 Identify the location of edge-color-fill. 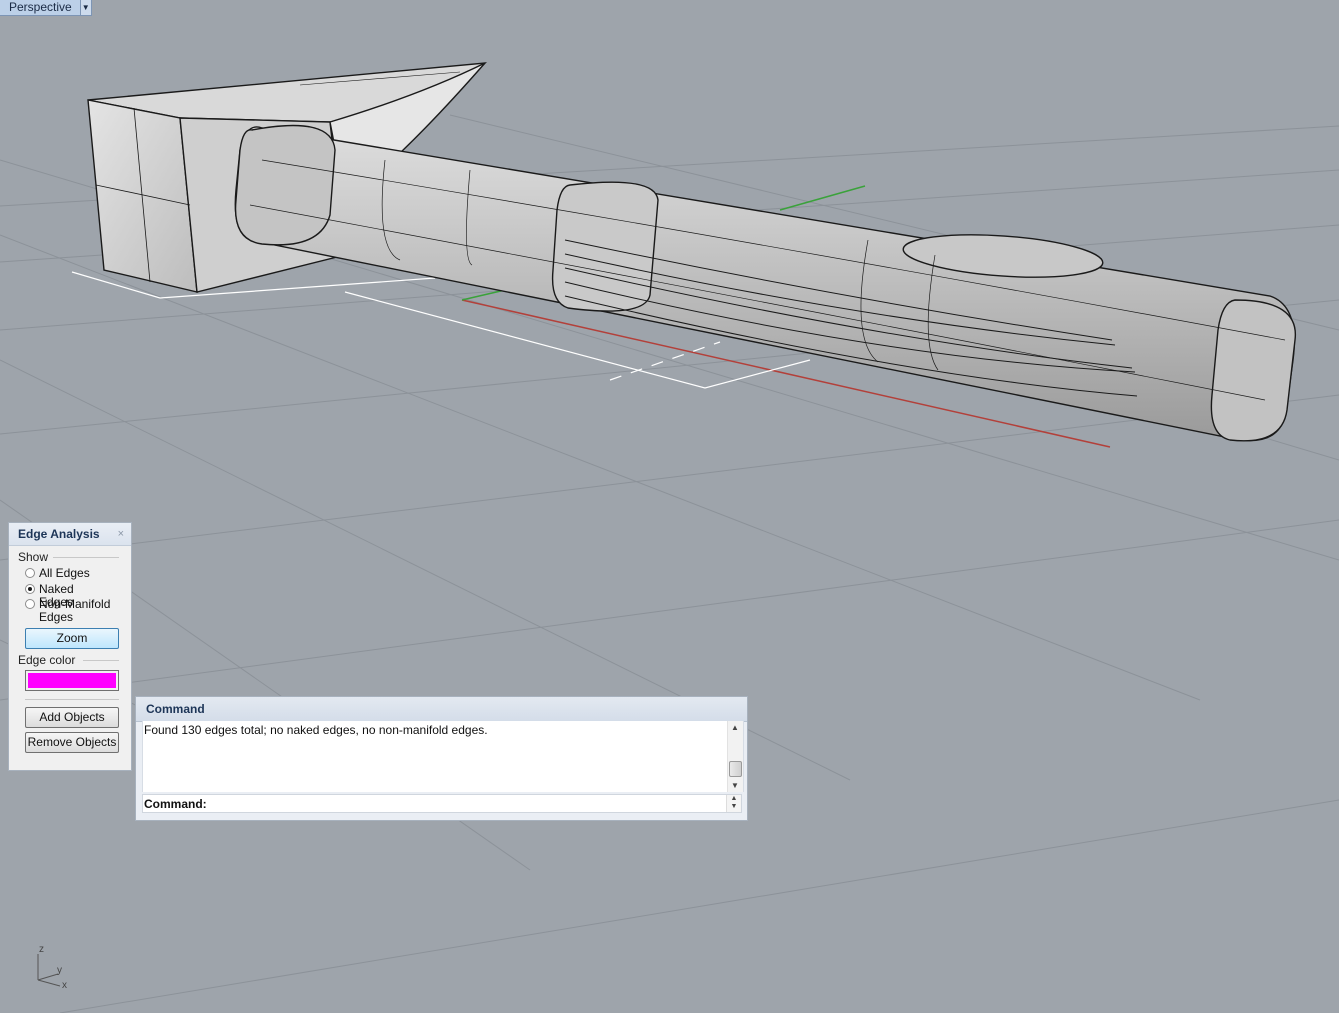
(72, 680).